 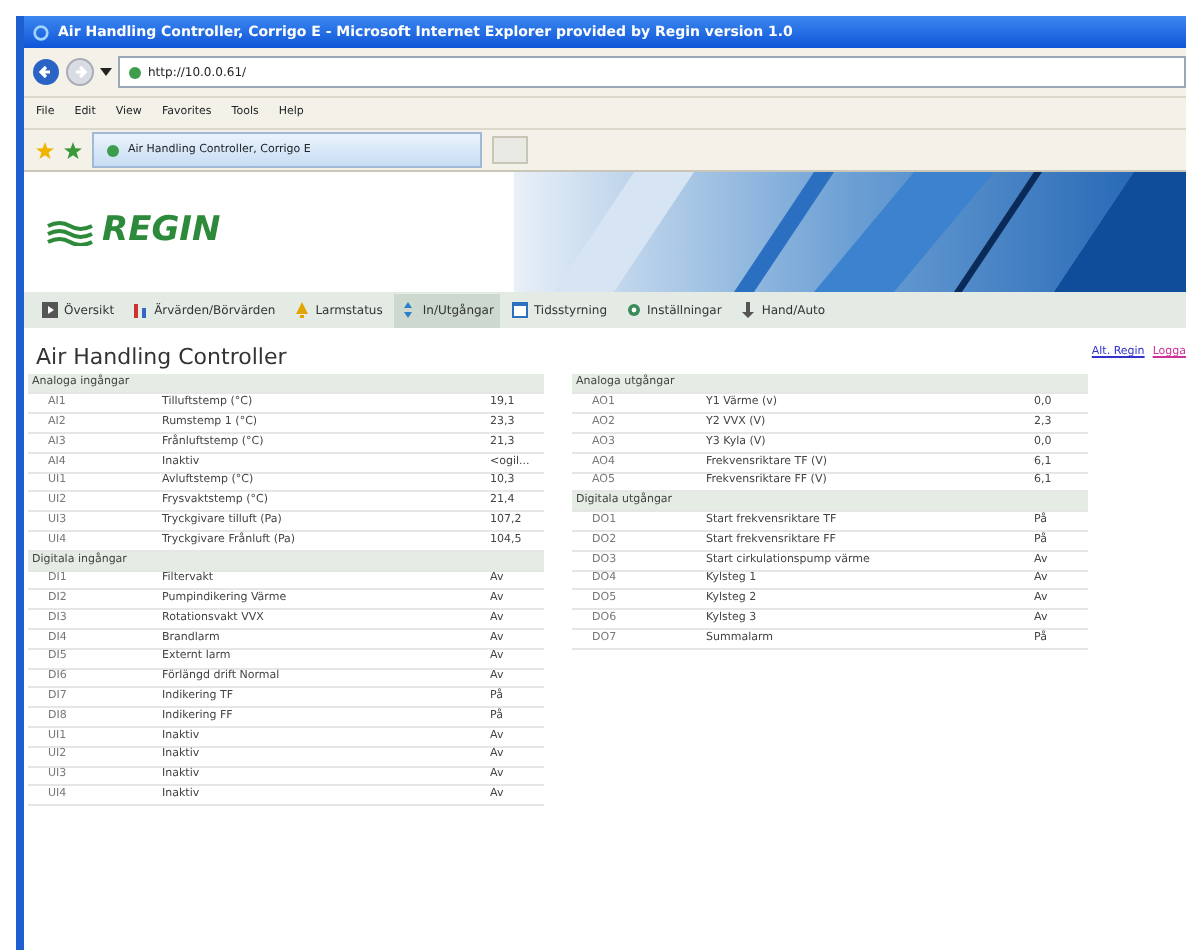 What do you see at coordinates (747, 310) in the screenshot?
I see `arrow-down-icon` at bounding box center [747, 310].